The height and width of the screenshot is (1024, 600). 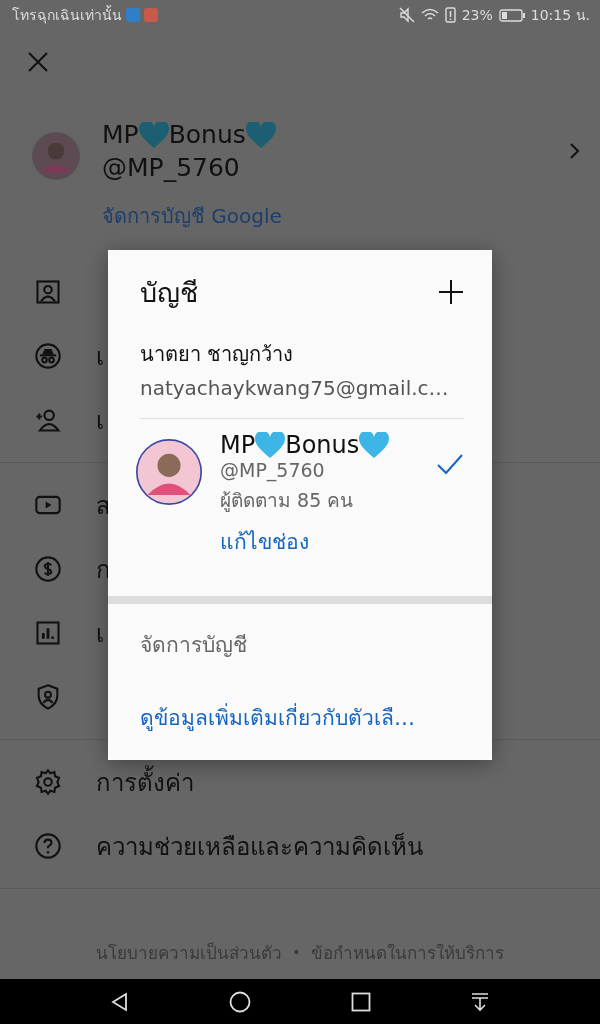 I want to click on menu-label: ความช่วยเหลือและความคิดเห็น, so click(x=259, y=847).